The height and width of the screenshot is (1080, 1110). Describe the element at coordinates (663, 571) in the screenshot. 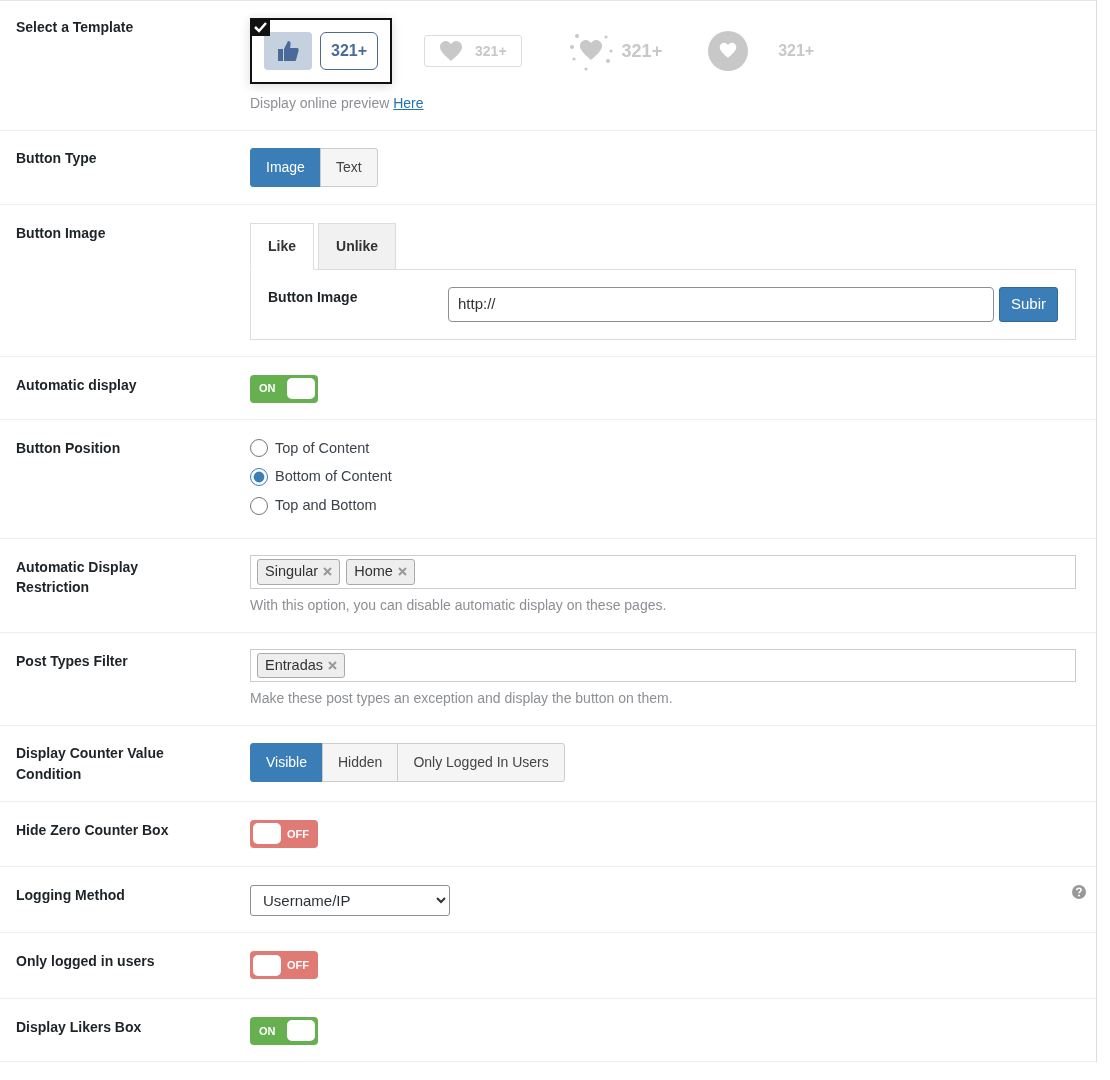

I see `tag-input-field: Singular Home` at that location.